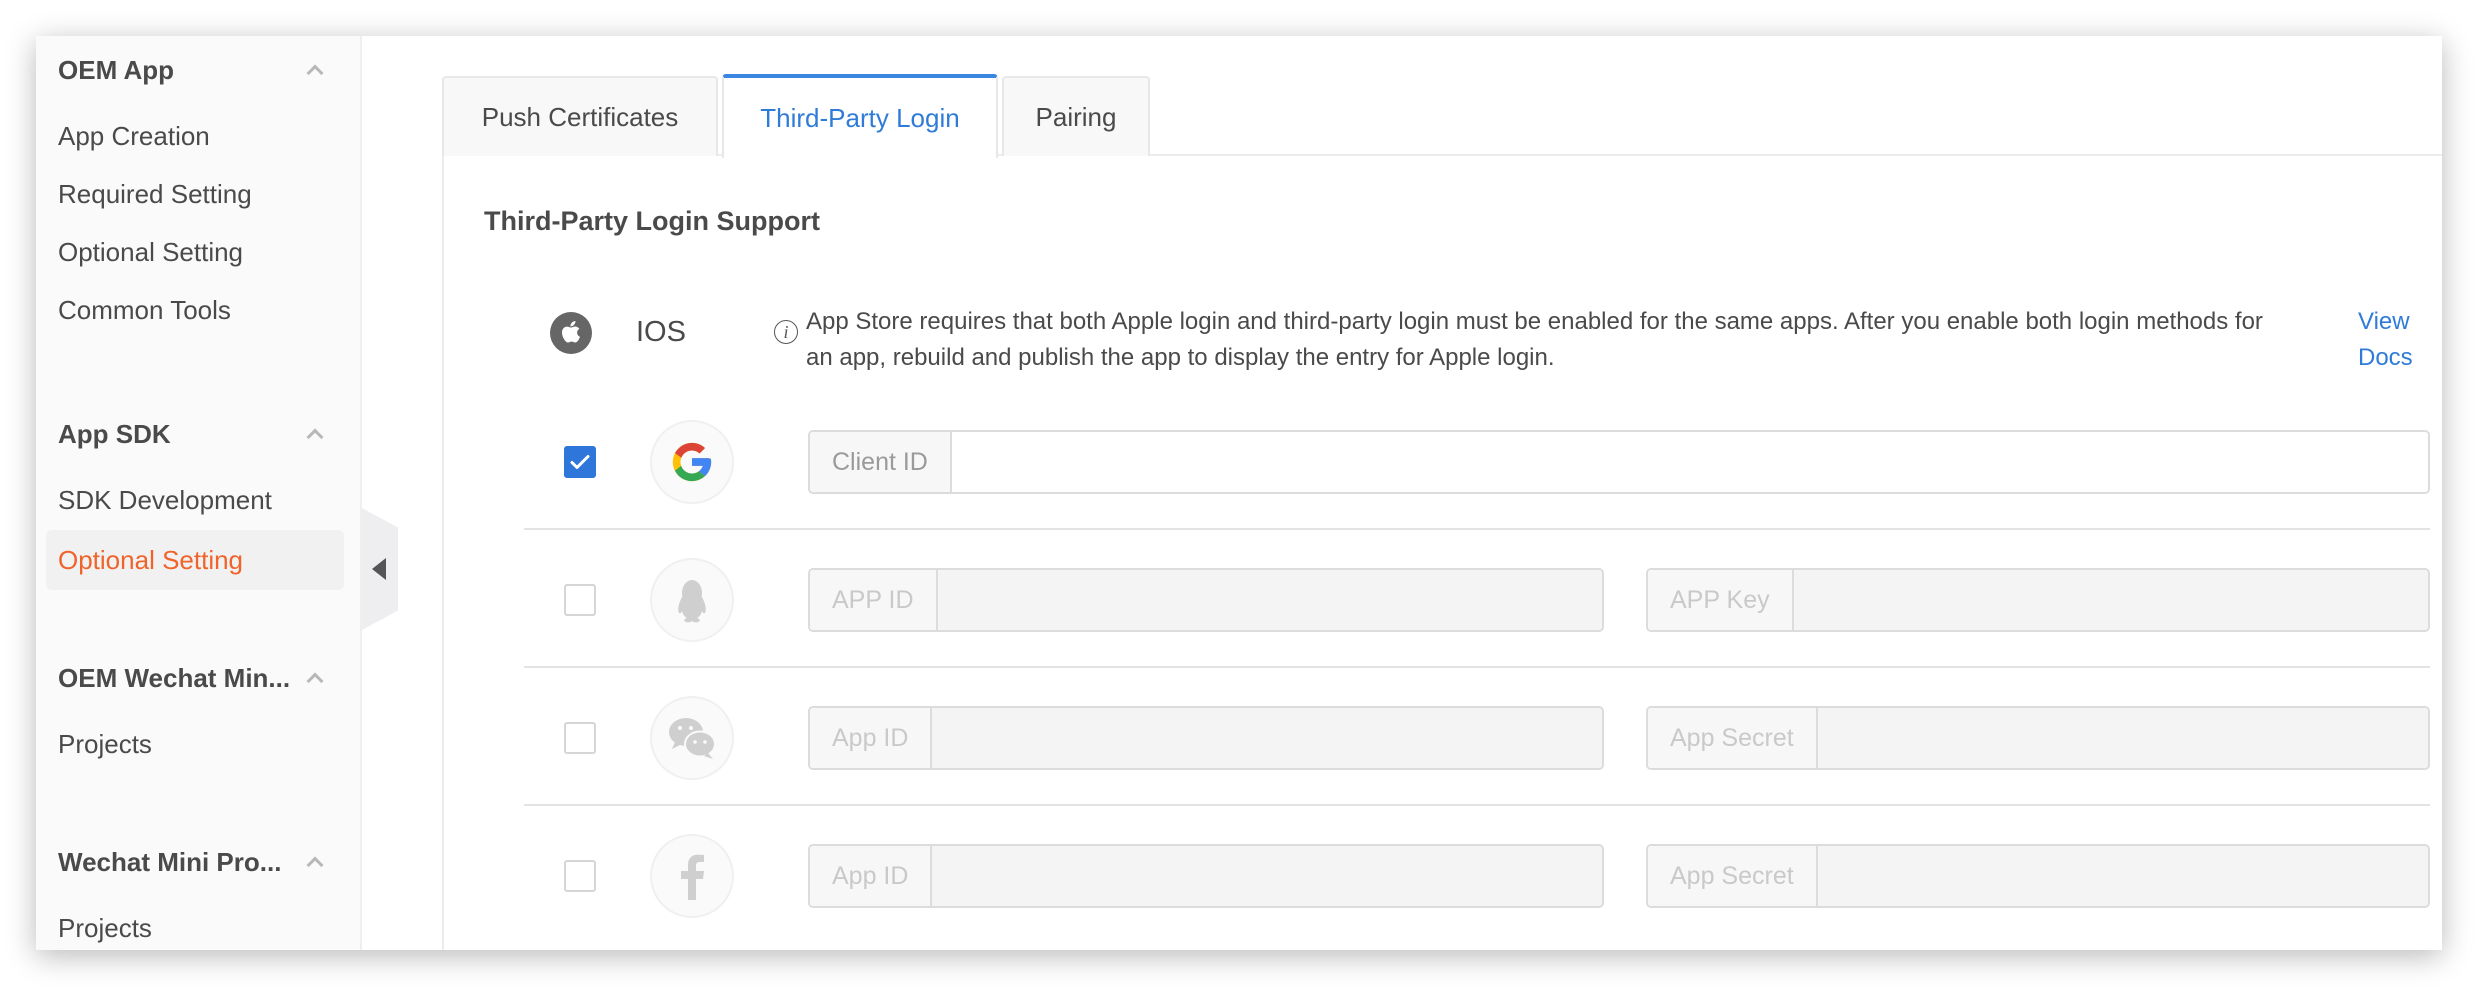 This screenshot has width=2478, height=988. What do you see at coordinates (786, 332) in the screenshot?
I see `info-icon: i` at bounding box center [786, 332].